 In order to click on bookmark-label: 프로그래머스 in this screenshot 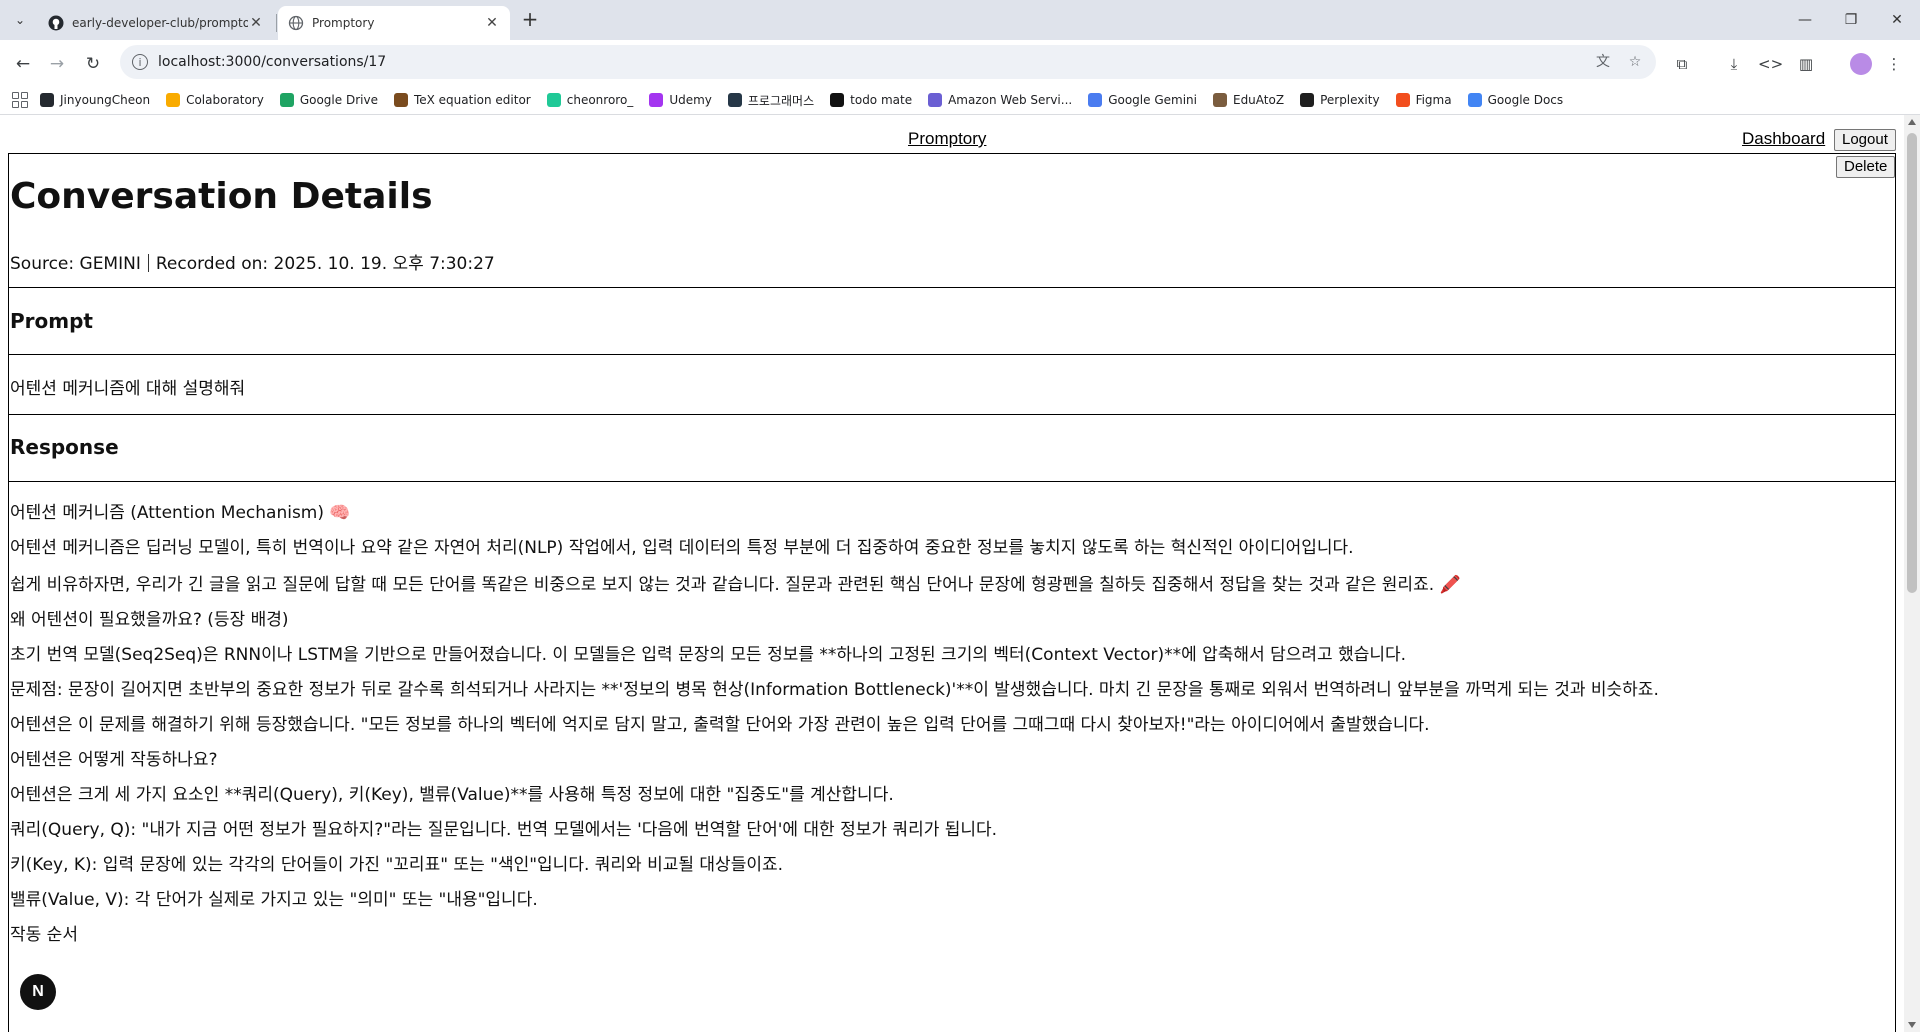, I will do `click(781, 100)`.